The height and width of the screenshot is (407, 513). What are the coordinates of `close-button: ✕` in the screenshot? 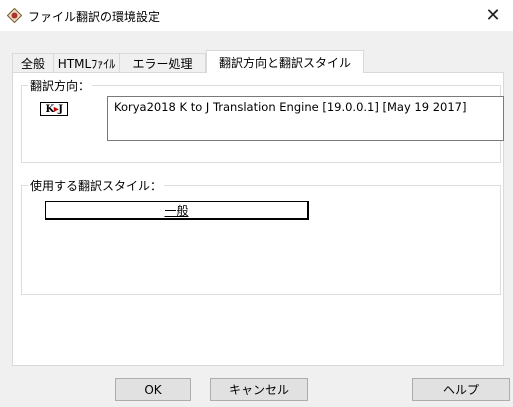 It's located at (493, 15).